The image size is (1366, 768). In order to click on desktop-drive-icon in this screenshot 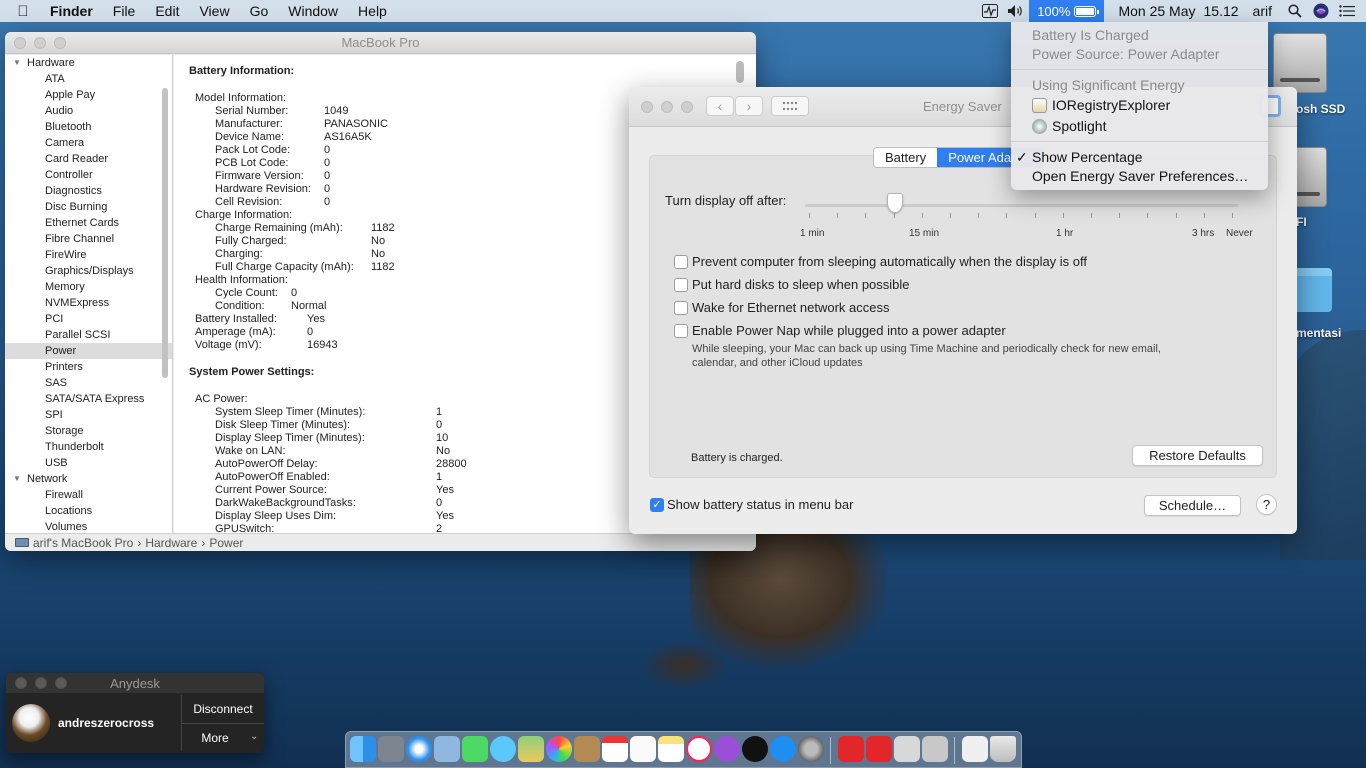, I will do `click(1300, 63)`.